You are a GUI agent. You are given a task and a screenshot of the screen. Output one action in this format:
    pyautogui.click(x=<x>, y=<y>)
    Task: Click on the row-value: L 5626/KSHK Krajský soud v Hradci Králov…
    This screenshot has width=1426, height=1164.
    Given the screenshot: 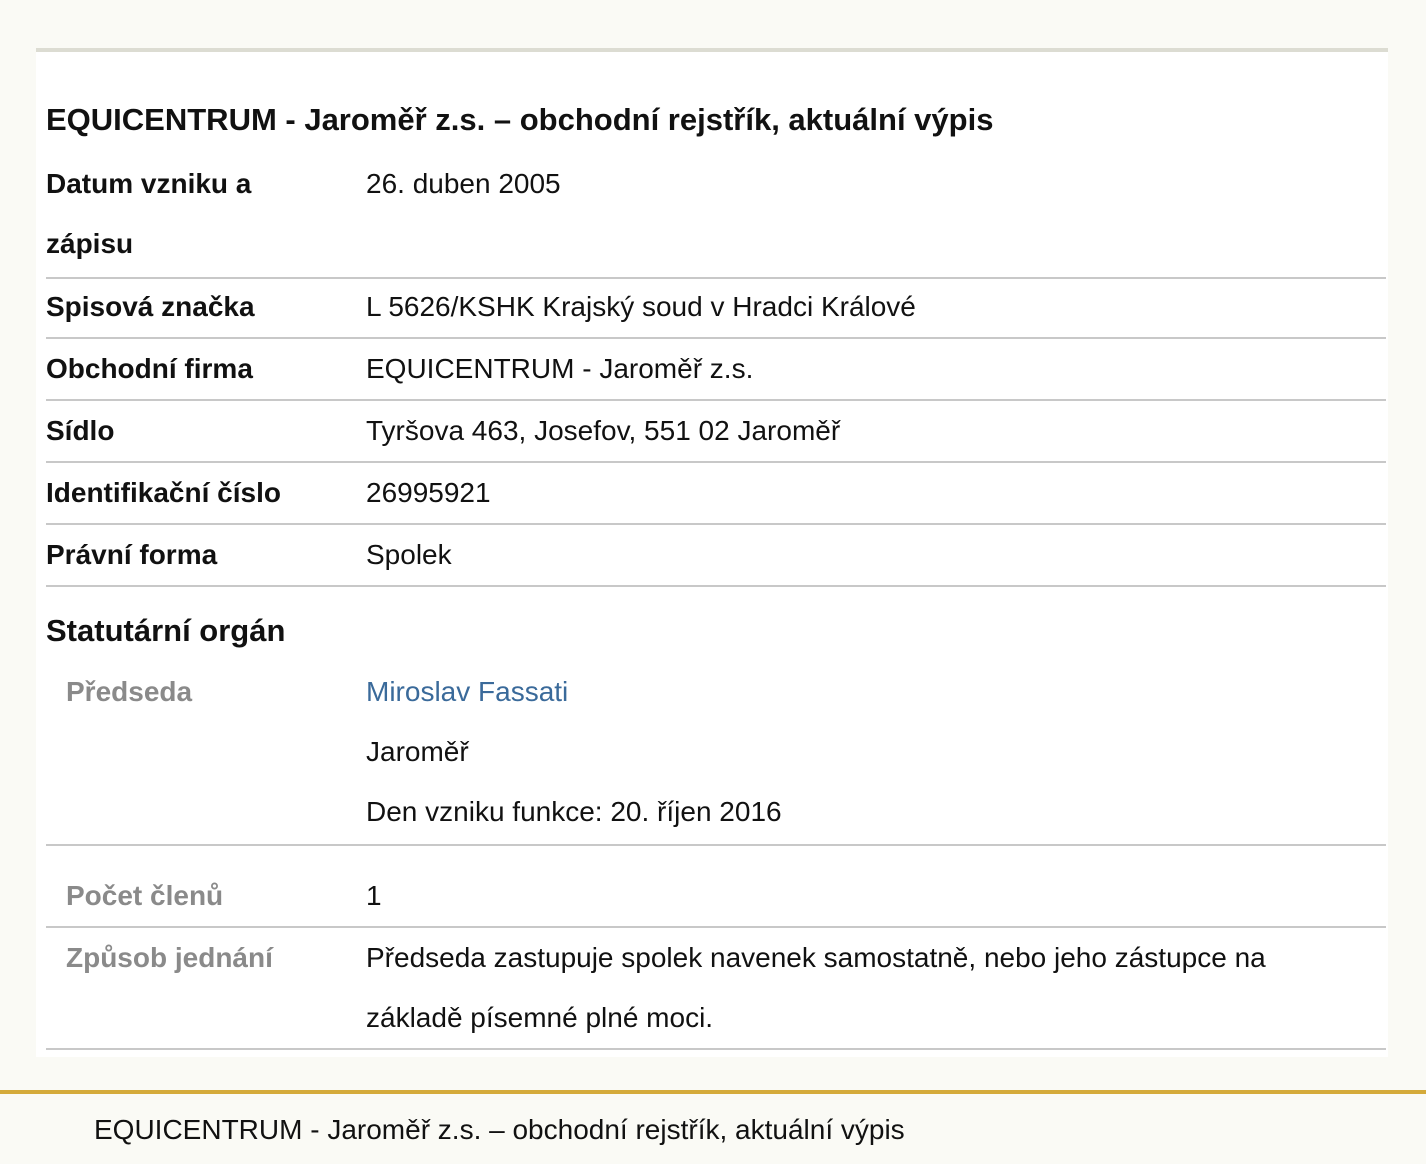 What is the action you would take?
    pyautogui.click(x=641, y=306)
    